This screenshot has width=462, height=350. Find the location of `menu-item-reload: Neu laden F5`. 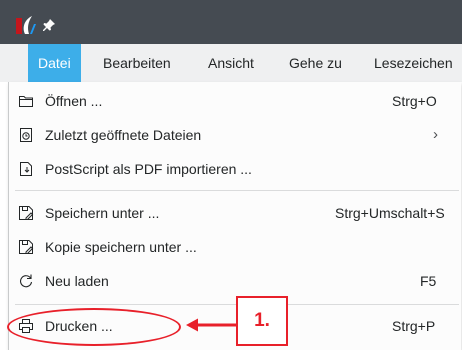

menu-item-reload: Neu laden F5 is located at coordinates (235, 281).